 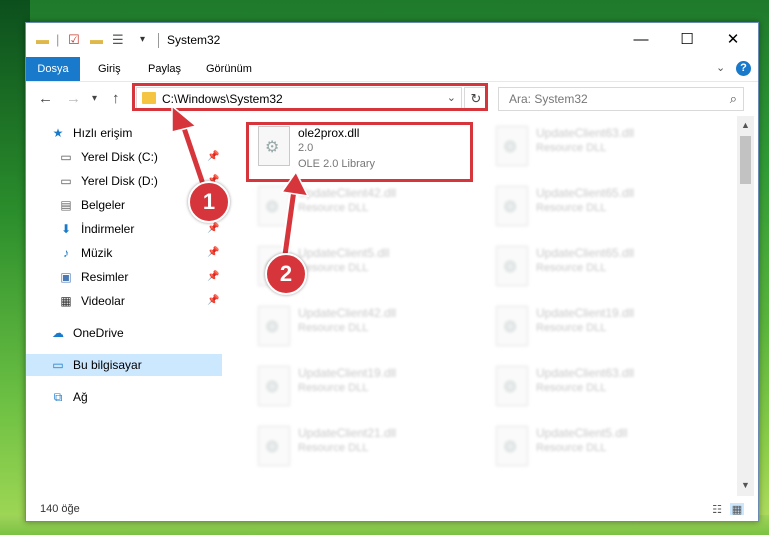 What do you see at coordinates (240, 180) in the screenshot?
I see `callout-arrows` at bounding box center [240, 180].